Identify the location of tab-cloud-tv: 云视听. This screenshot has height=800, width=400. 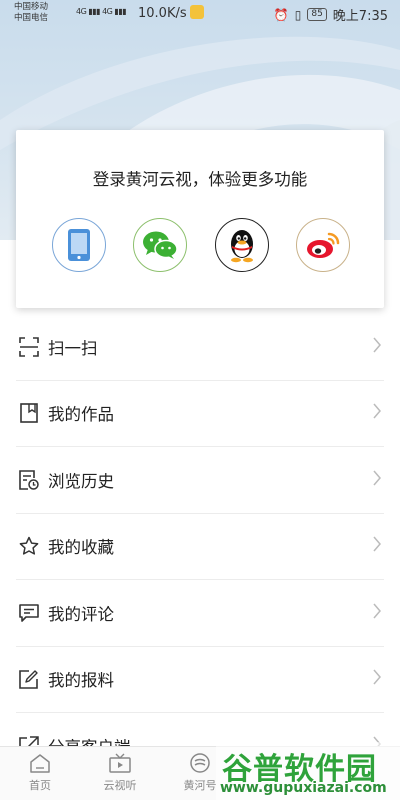
(120, 773).